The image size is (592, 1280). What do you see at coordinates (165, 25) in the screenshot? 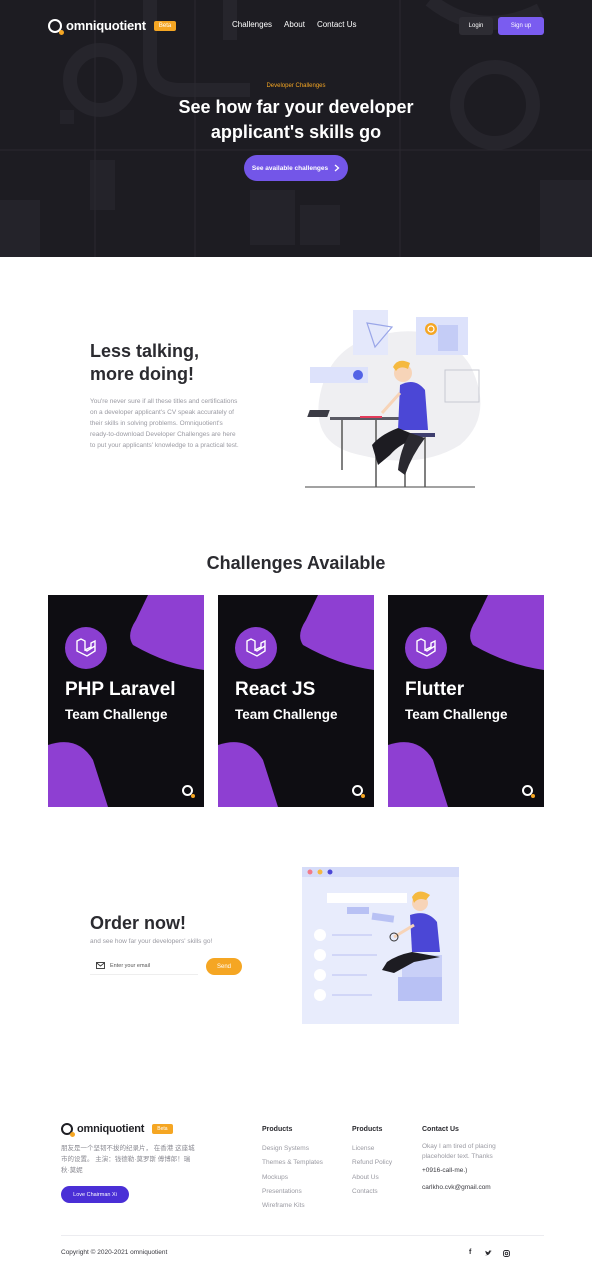
I see `beta-badge: Beta` at bounding box center [165, 25].